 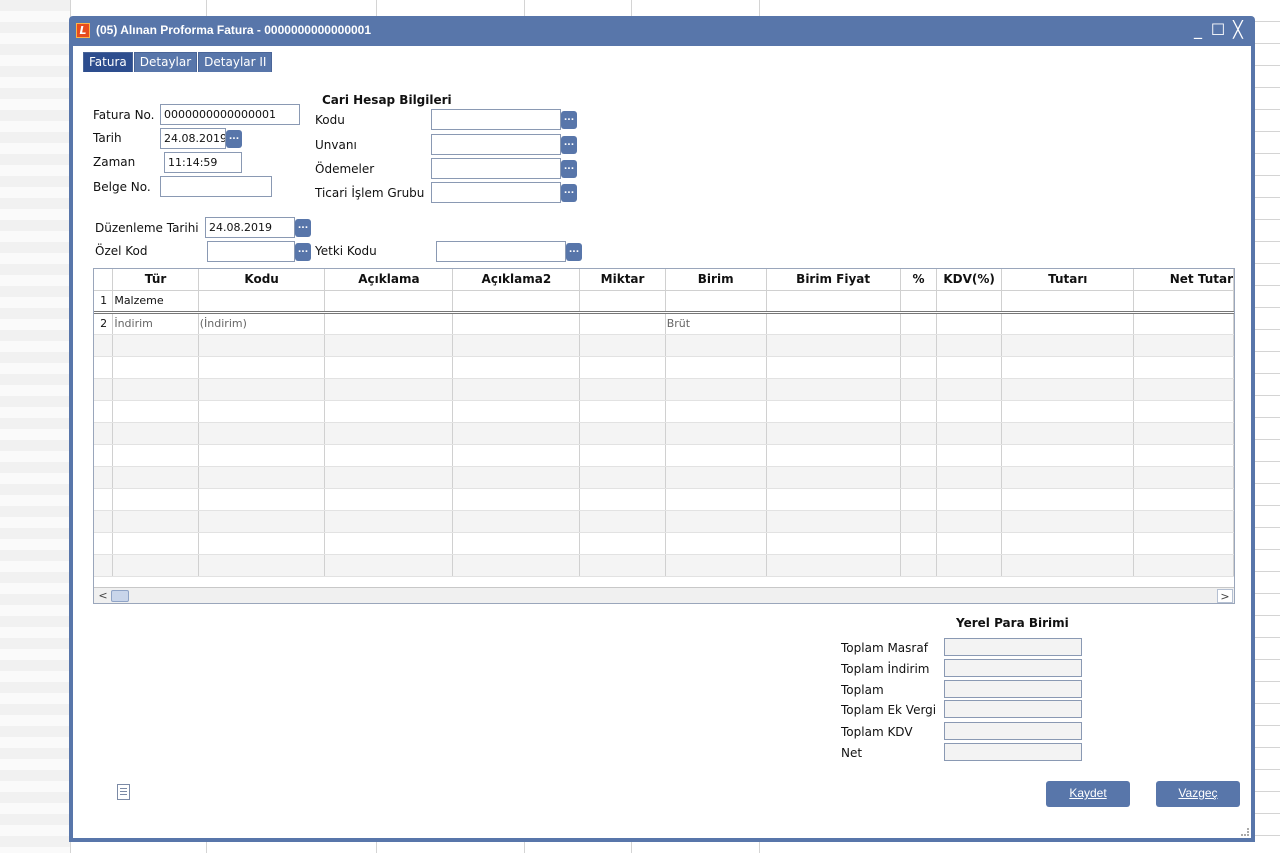 I want to click on yetki-kodu-label: Yetki Kodu, so click(x=346, y=251).